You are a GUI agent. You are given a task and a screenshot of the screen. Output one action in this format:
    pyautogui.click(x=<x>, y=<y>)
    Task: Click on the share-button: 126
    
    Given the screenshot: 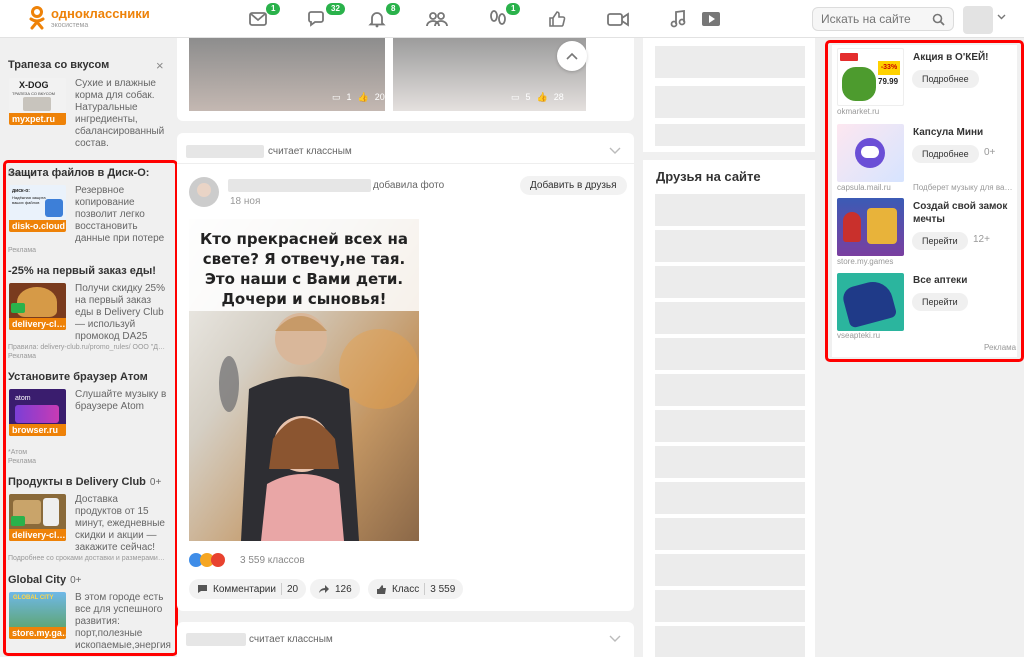 What is the action you would take?
    pyautogui.click(x=335, y=589)
    